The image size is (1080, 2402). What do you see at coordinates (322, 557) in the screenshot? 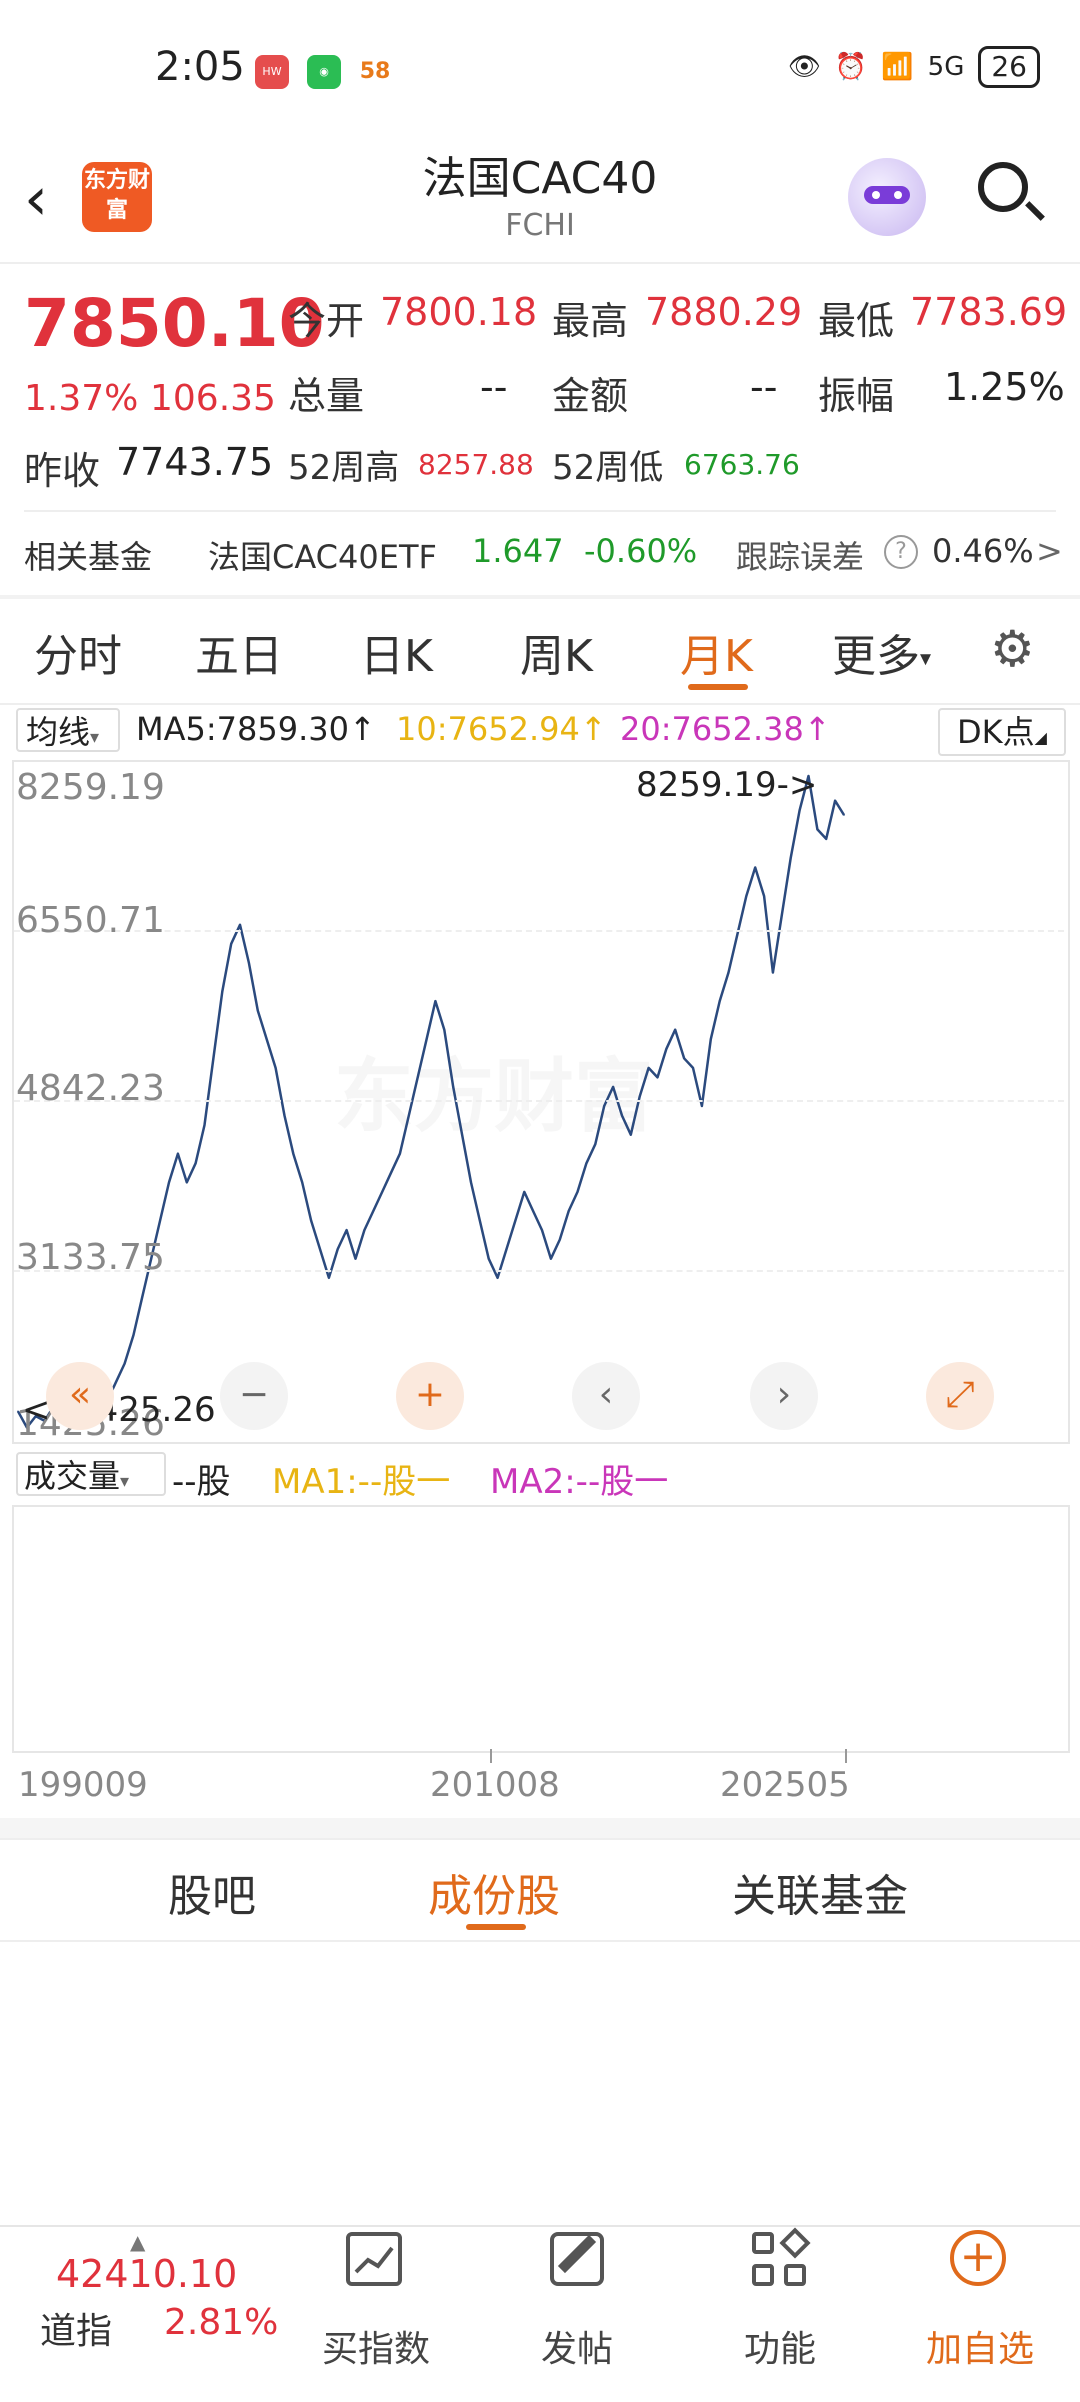
I see `fund-name: 法国CAC40ETF` at bounding box center [322, 557].